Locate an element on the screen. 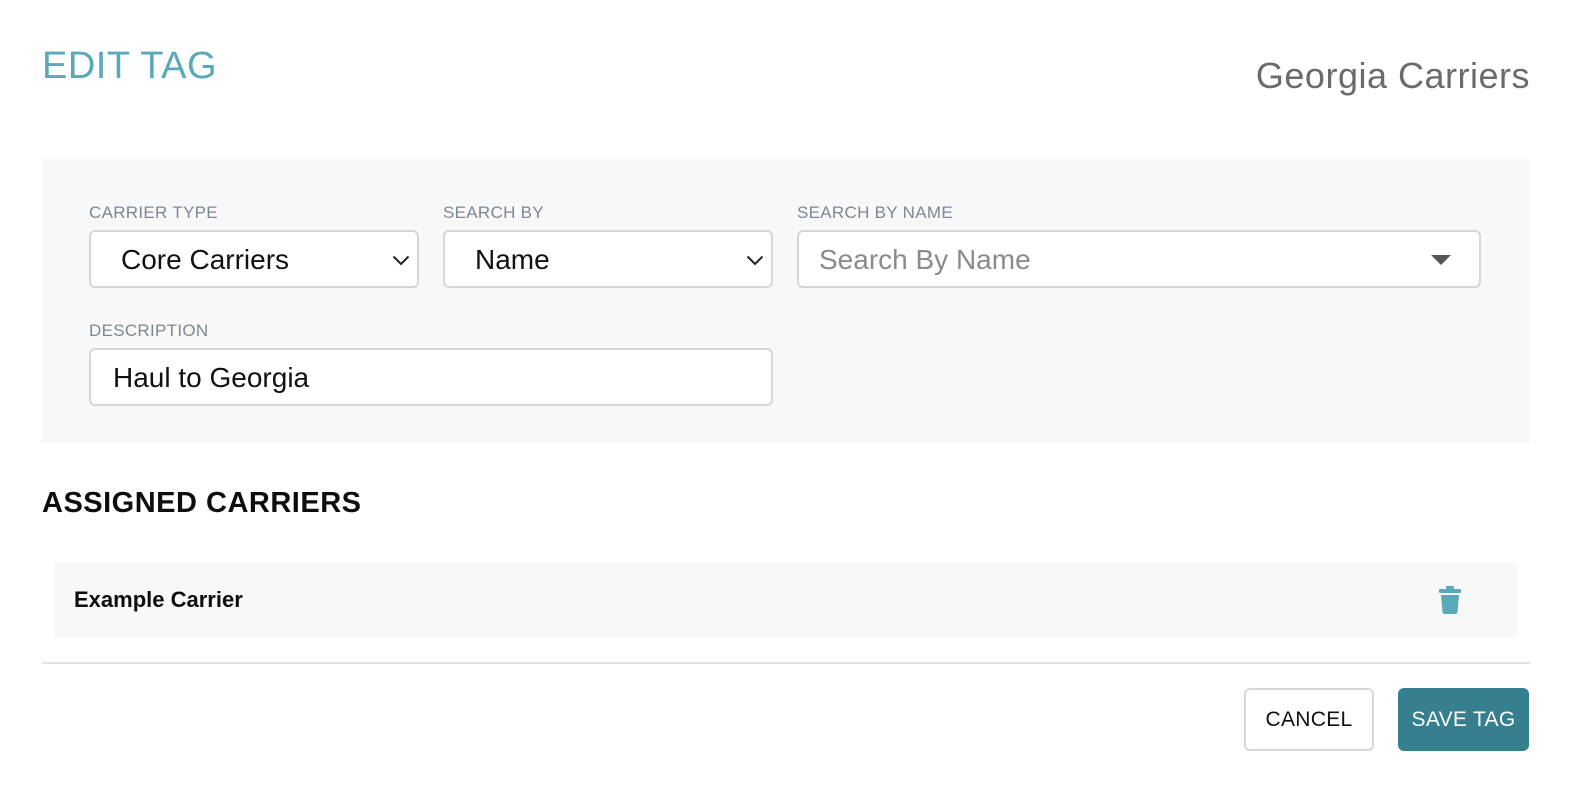 The image size is (1586, 800). cancel-button: CANCEL is located at coordinates (1309, 719).